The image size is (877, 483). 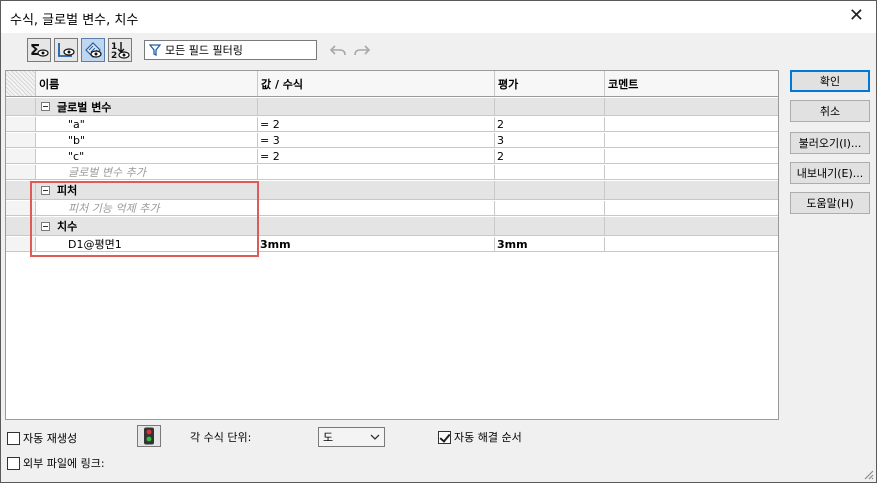 I want to click on auto-solve-order-checkbox: 자동 해결 순서, so click(x=480, y=437).